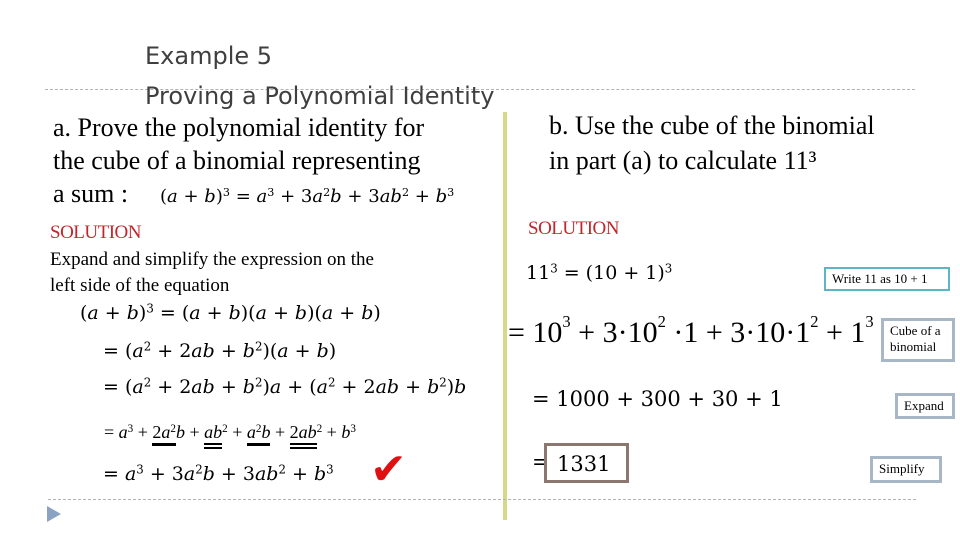  What do you see at coordinates (925, 406) in the screenshot?
I see `note-expand: Expand` at bounding box center [925, 406].